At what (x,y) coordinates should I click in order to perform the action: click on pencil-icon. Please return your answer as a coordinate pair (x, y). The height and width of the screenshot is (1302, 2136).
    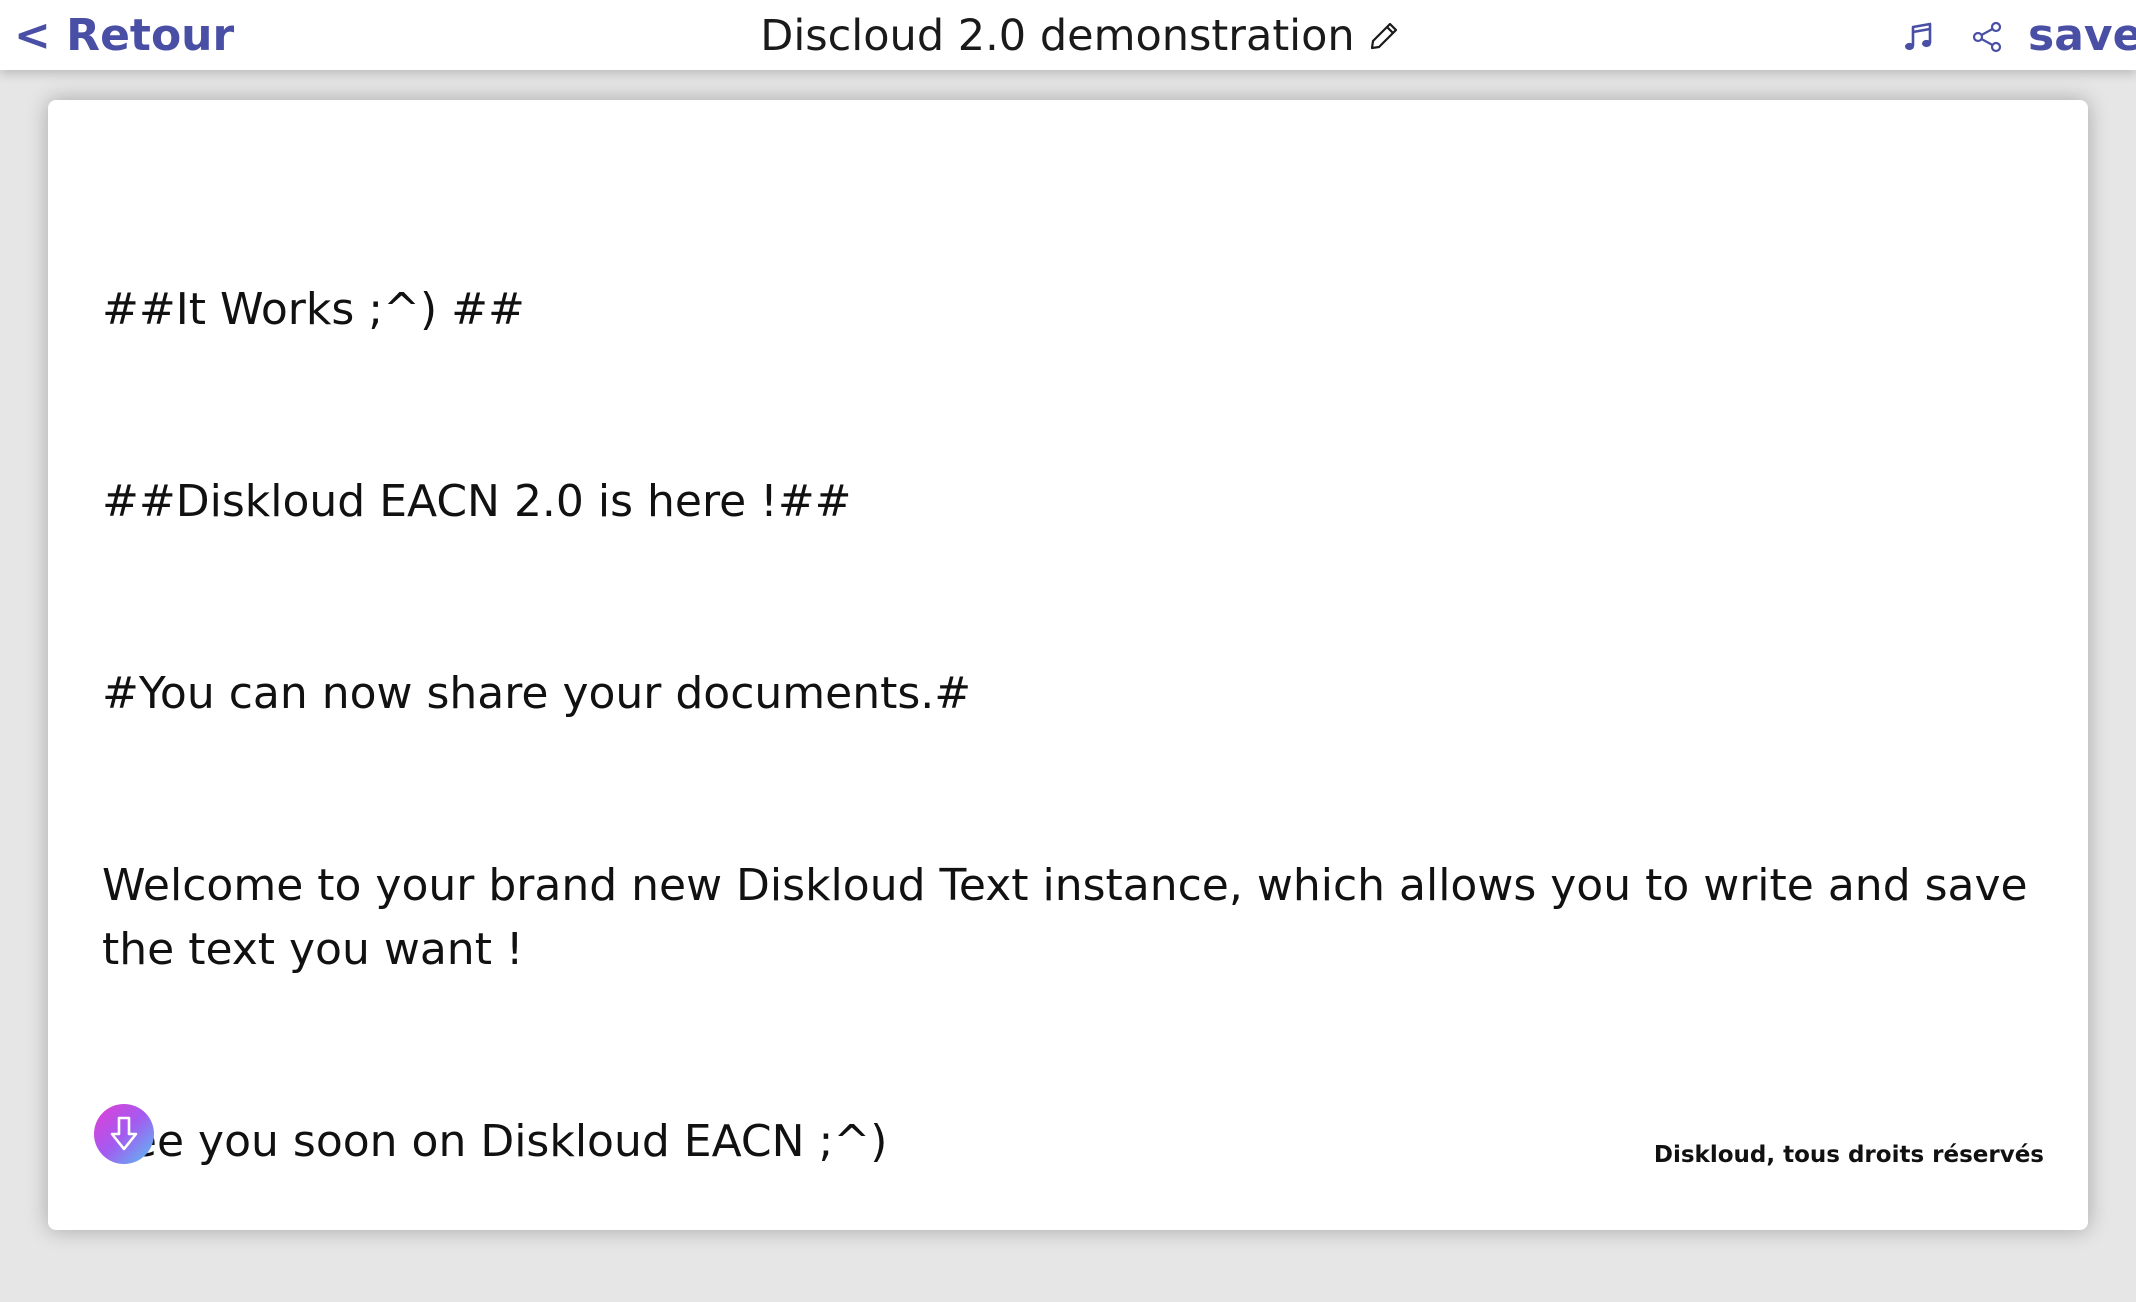
    Looking at the image, I should click on (1384, 36).